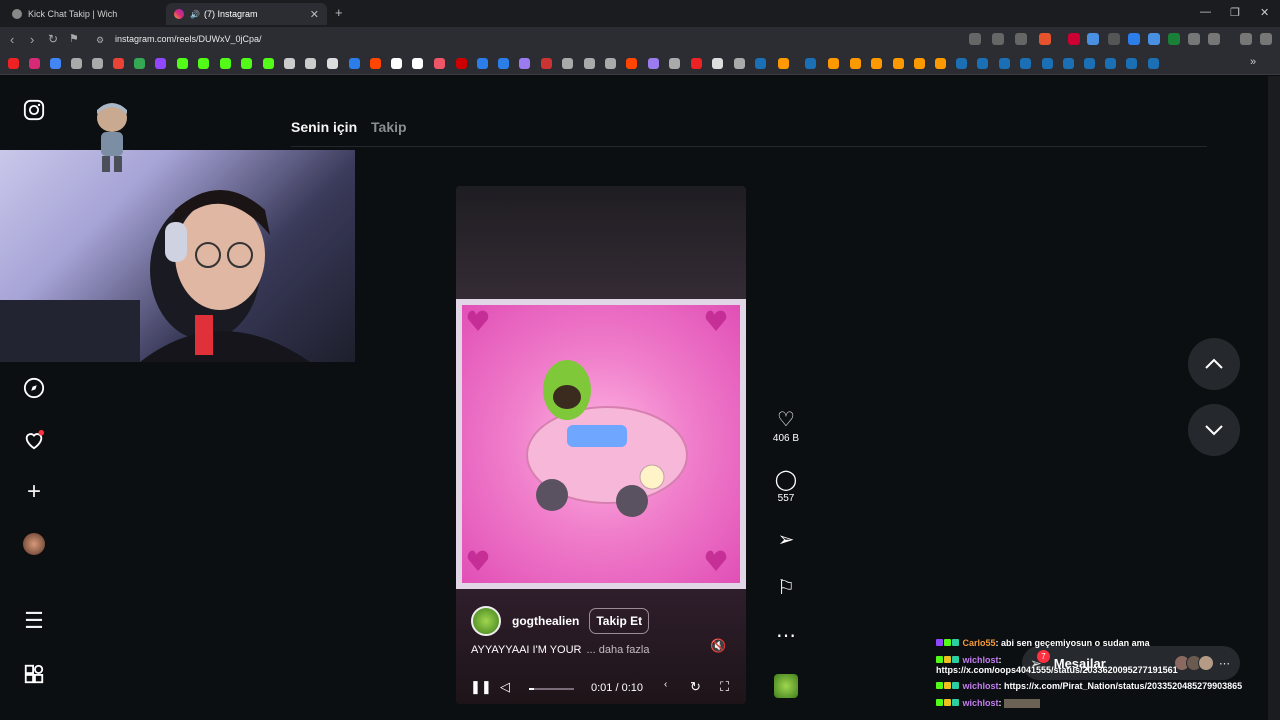 This screenshot has height=720, width=1280. Describe the element at coordinates (139, 63) in the screenshot. I see `bookmark-drive-icon` at that location.